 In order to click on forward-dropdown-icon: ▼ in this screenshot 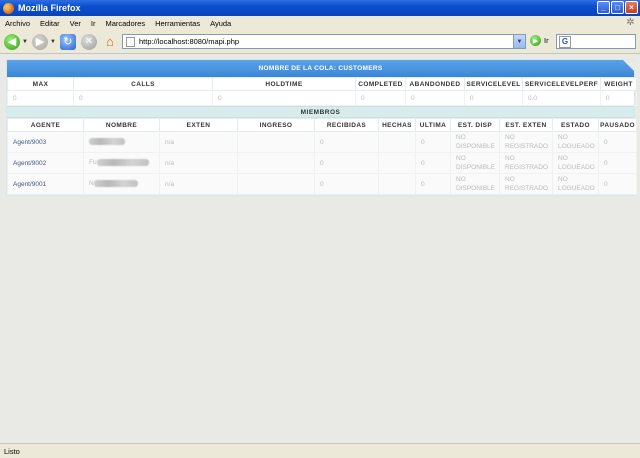, I will do `click(53, 42)`.